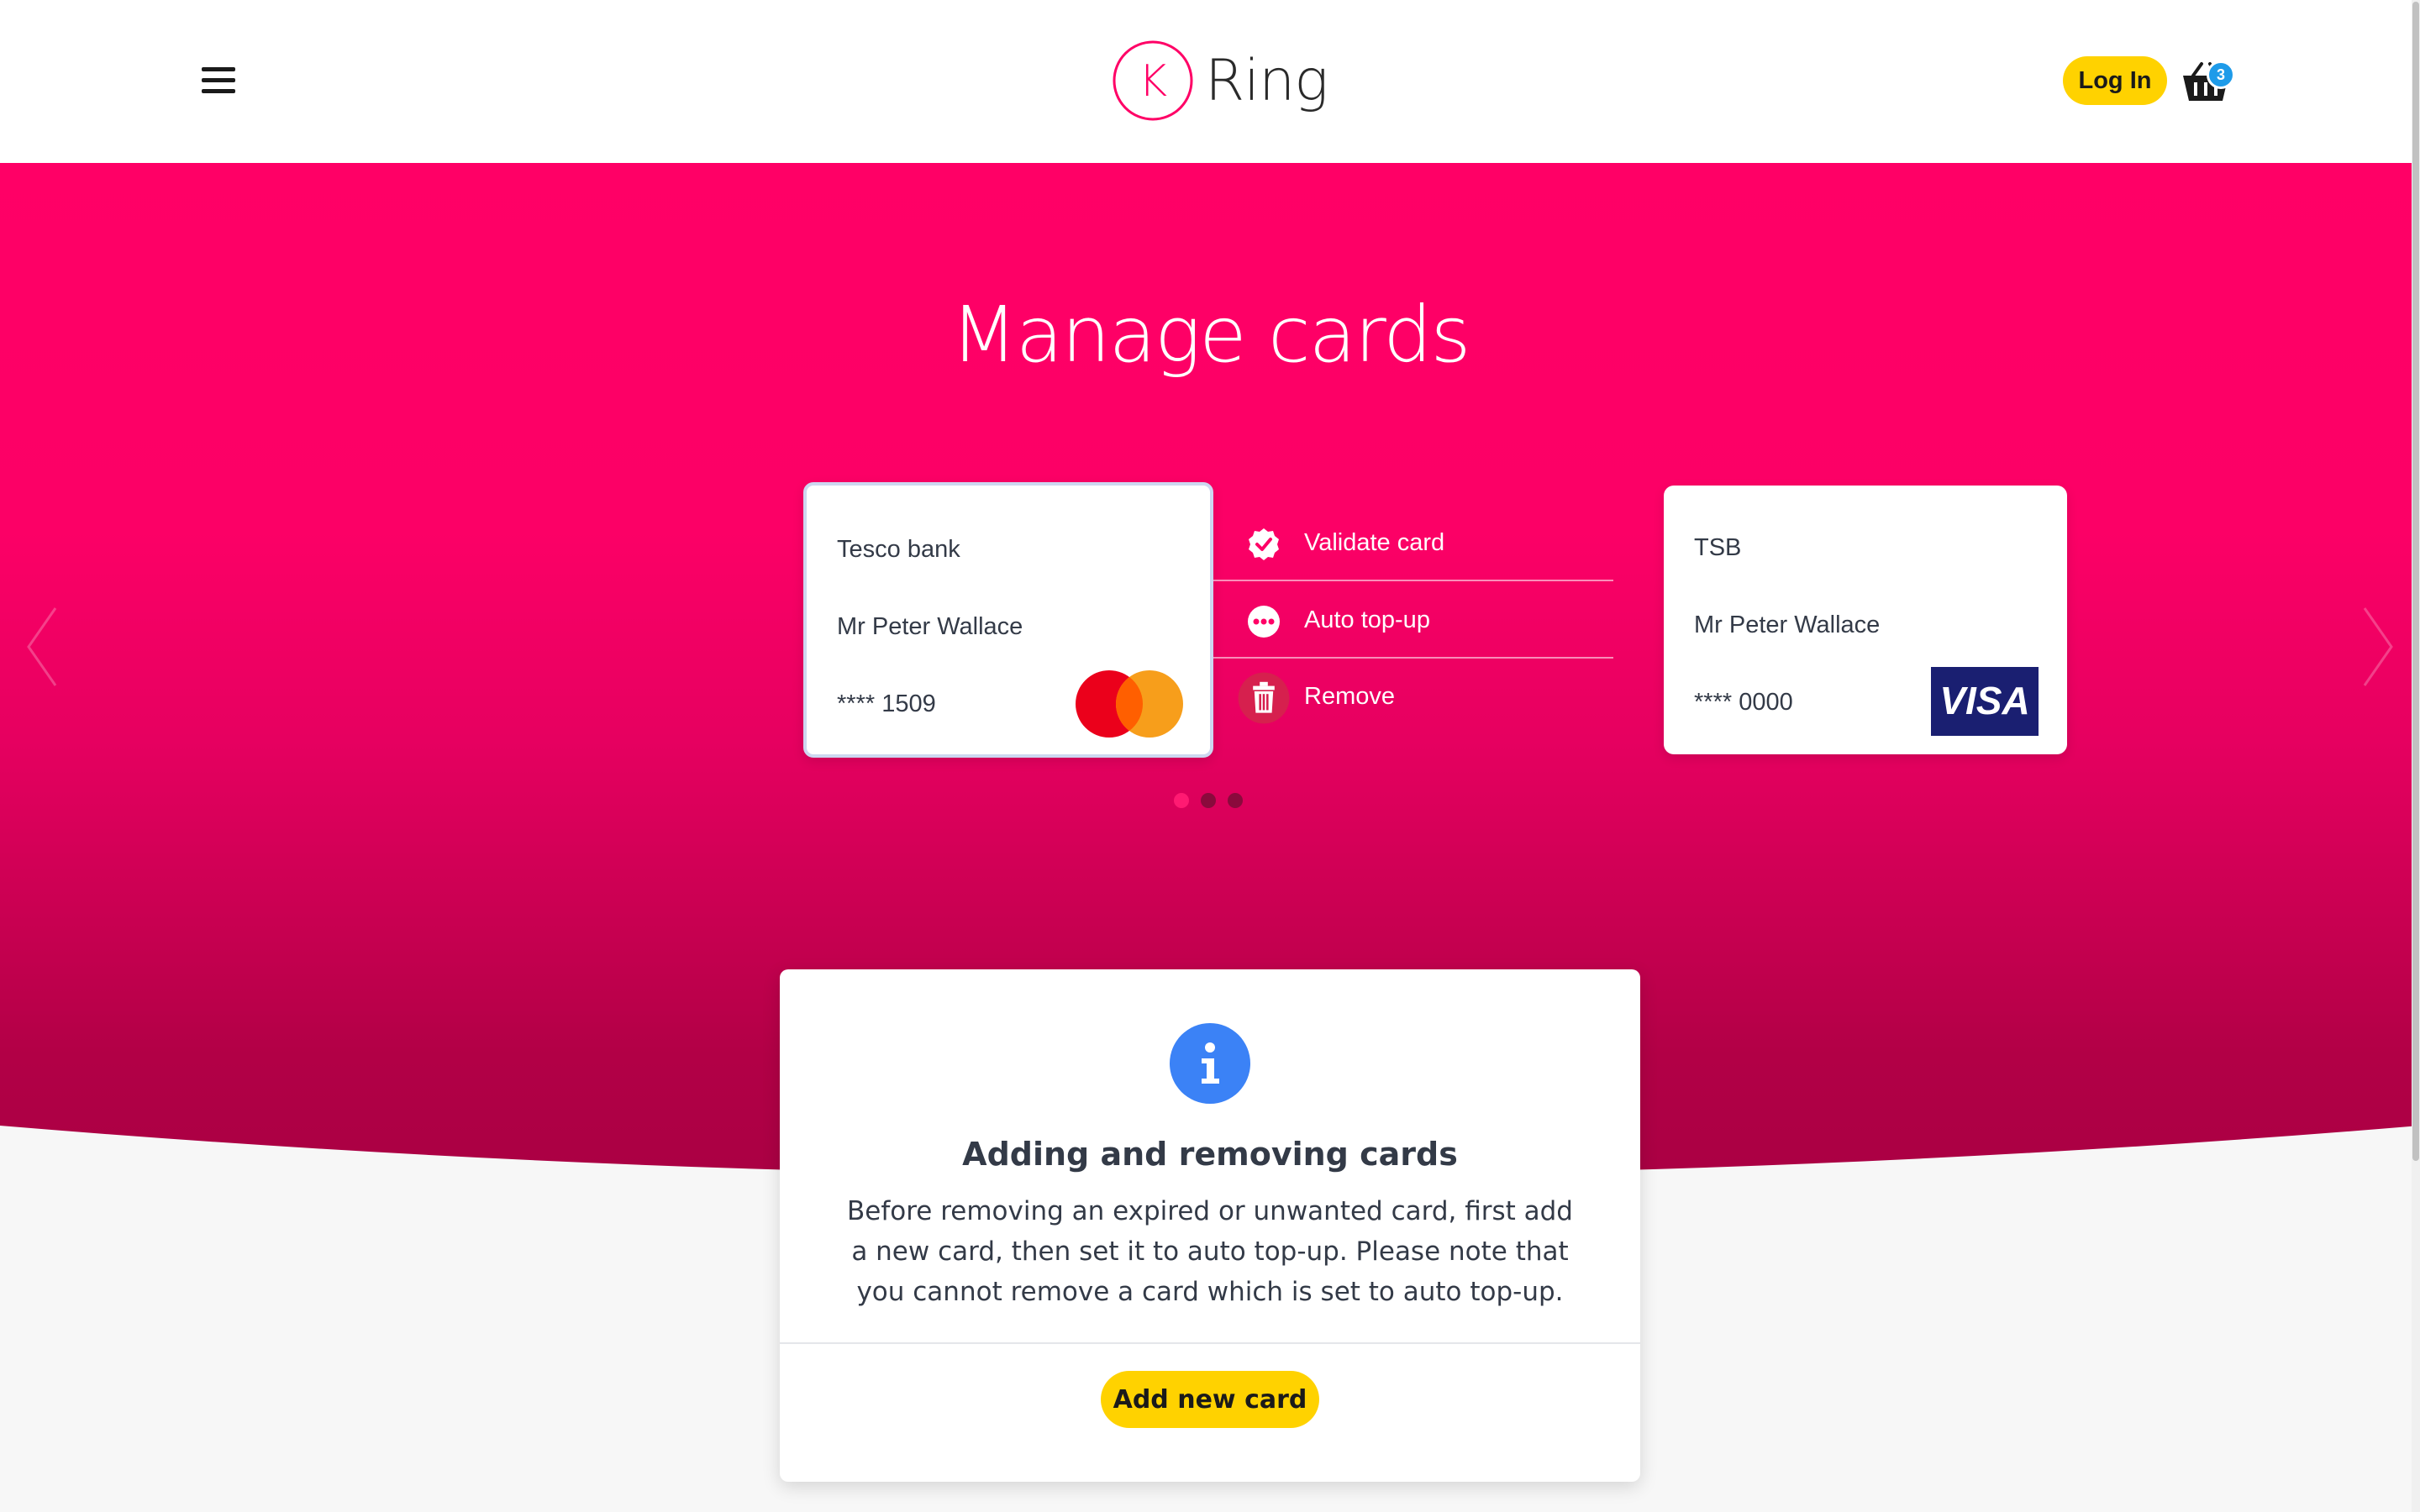 This screenshot has height=1512, width=2420. I want to click on info-icon, so click(1210, 1063).